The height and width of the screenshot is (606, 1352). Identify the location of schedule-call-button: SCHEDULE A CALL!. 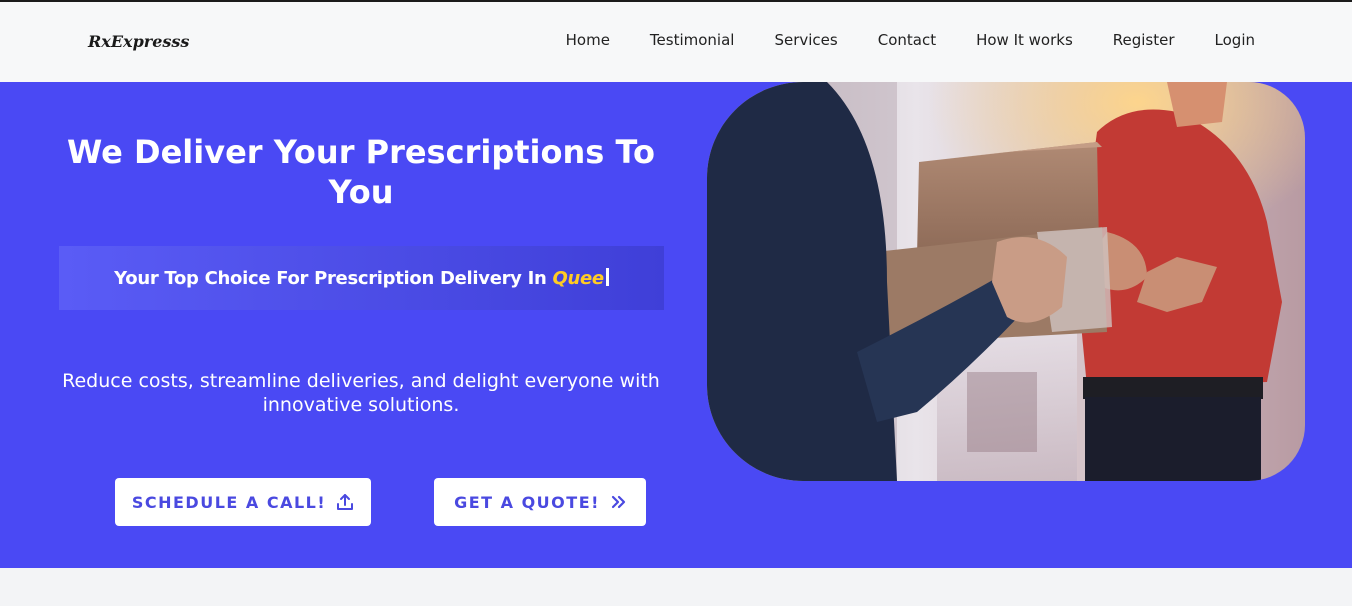
(243, 502).